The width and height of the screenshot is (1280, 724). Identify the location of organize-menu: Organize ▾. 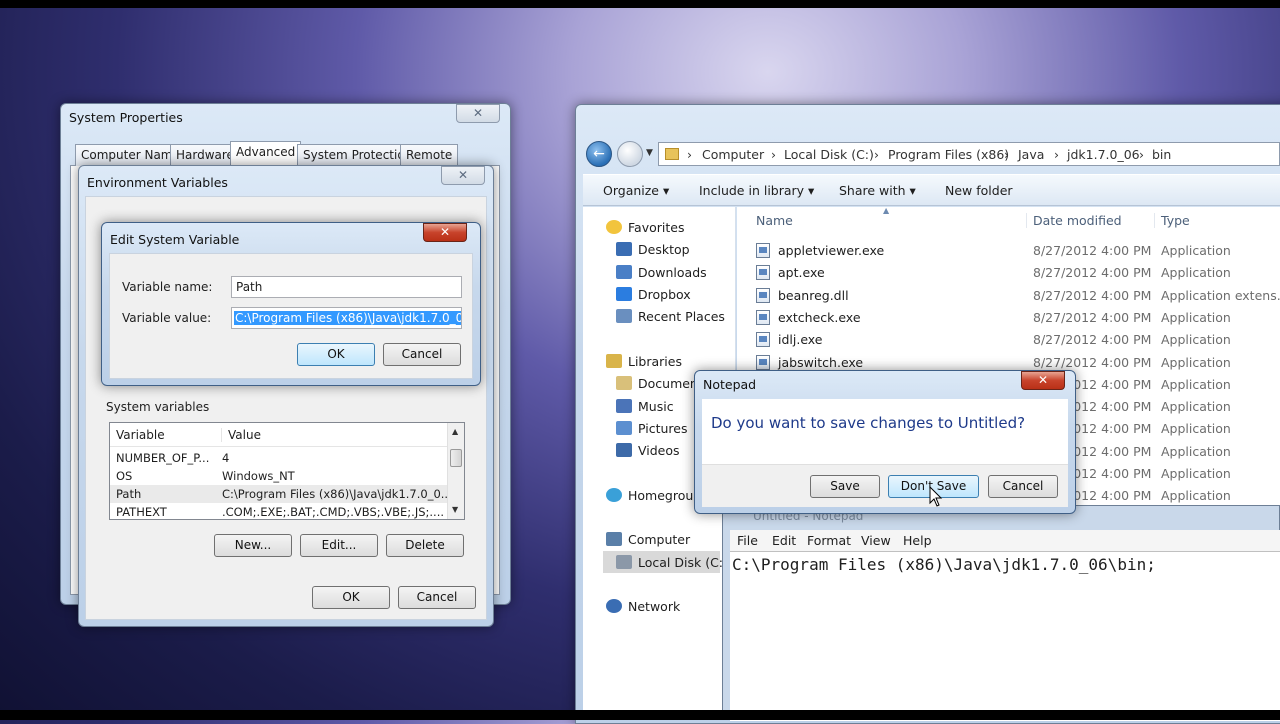
(636, 190).